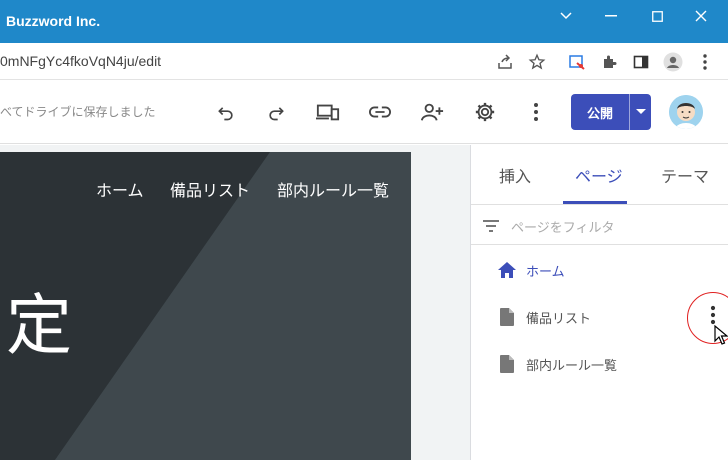 The image size is (728, 460). I want to click on publish-dropdown-icon, so click(640, 112).